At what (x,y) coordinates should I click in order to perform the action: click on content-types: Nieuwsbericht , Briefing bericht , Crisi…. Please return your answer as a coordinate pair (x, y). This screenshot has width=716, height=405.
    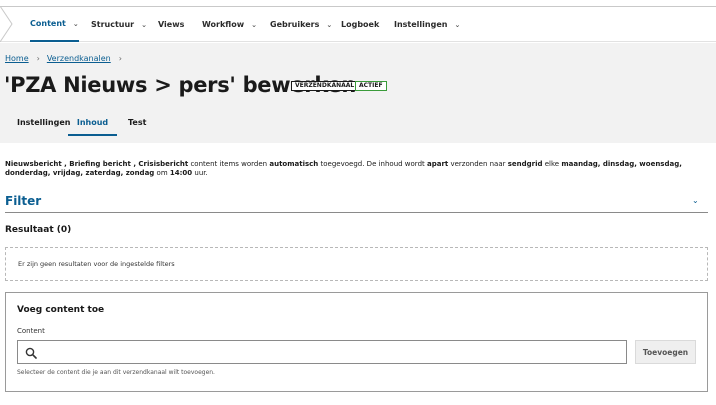
    Looking at the image, I should click on (97, 164).